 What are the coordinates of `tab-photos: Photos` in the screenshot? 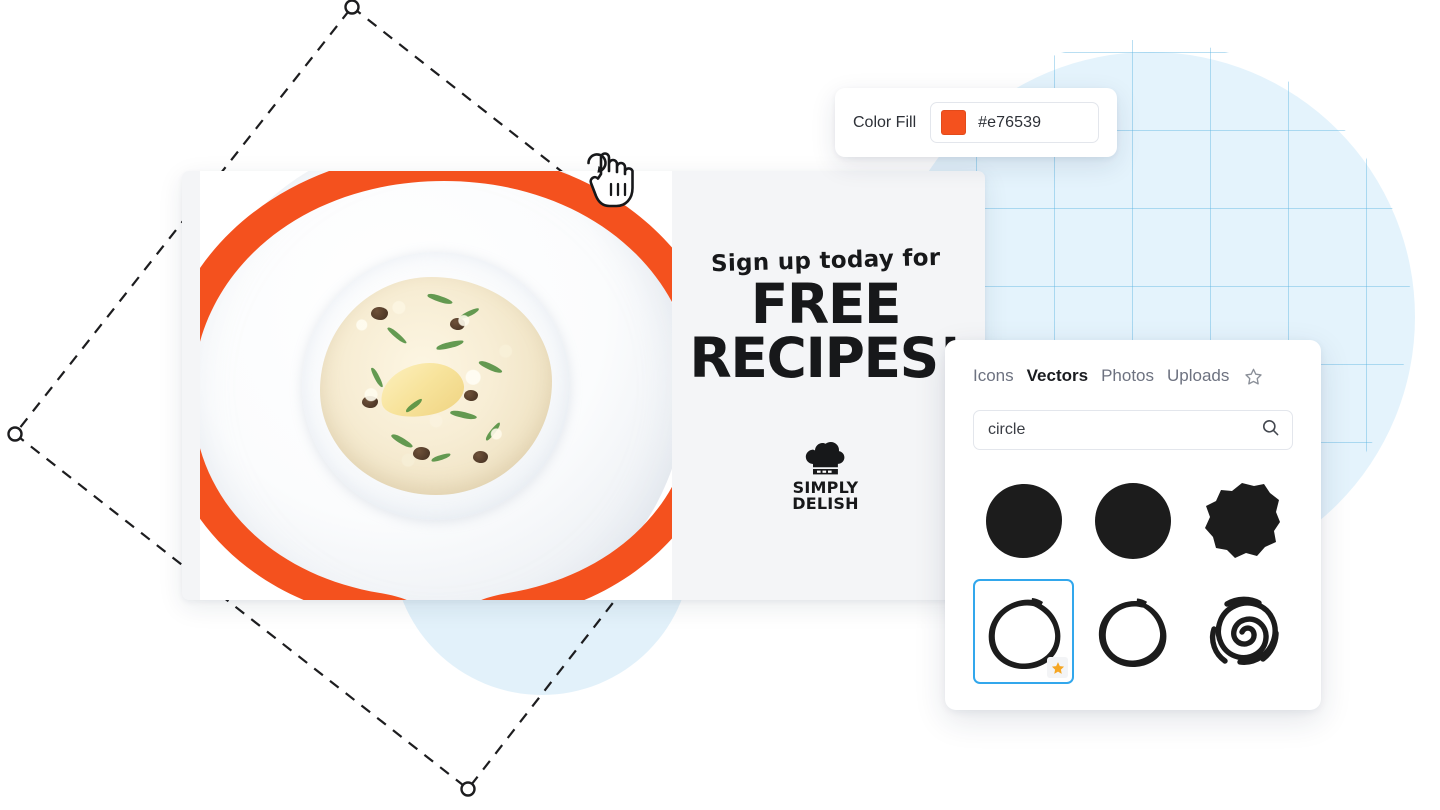 It's located at (1127, 376).